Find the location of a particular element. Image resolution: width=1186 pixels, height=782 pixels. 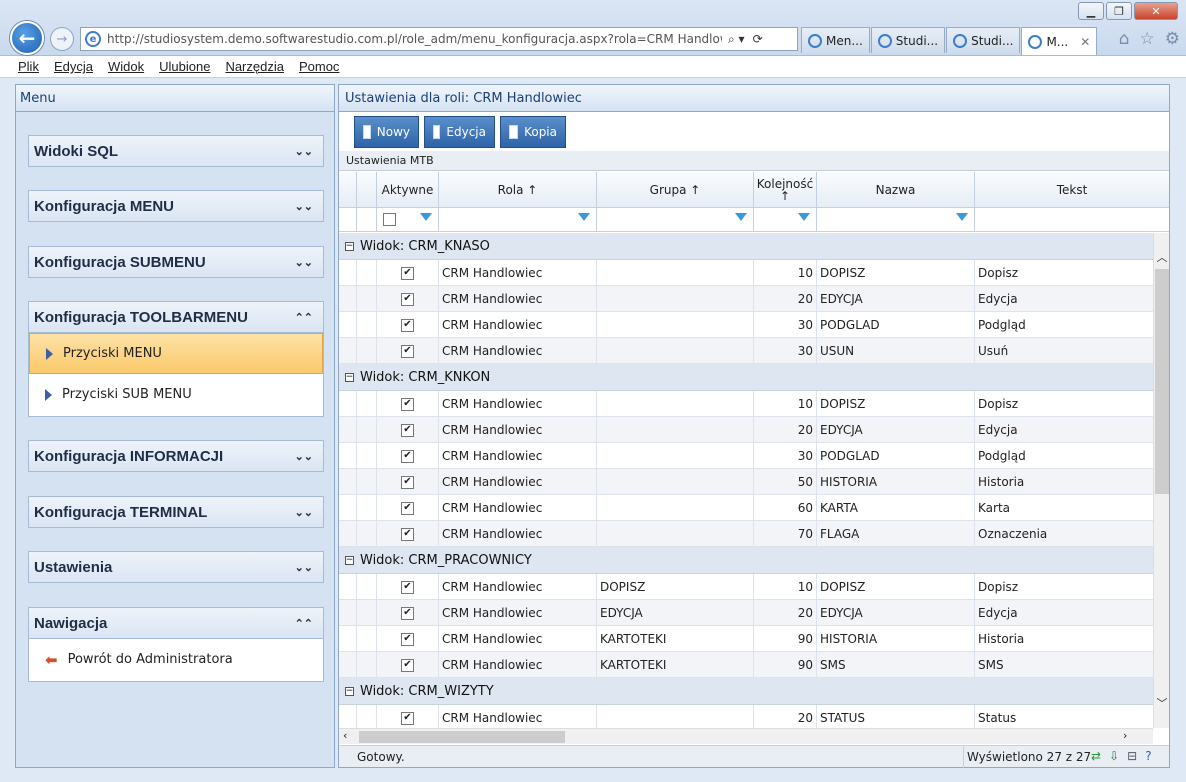

horizontal-scrollbar: ‹ › is located at coordinates (746, 736).